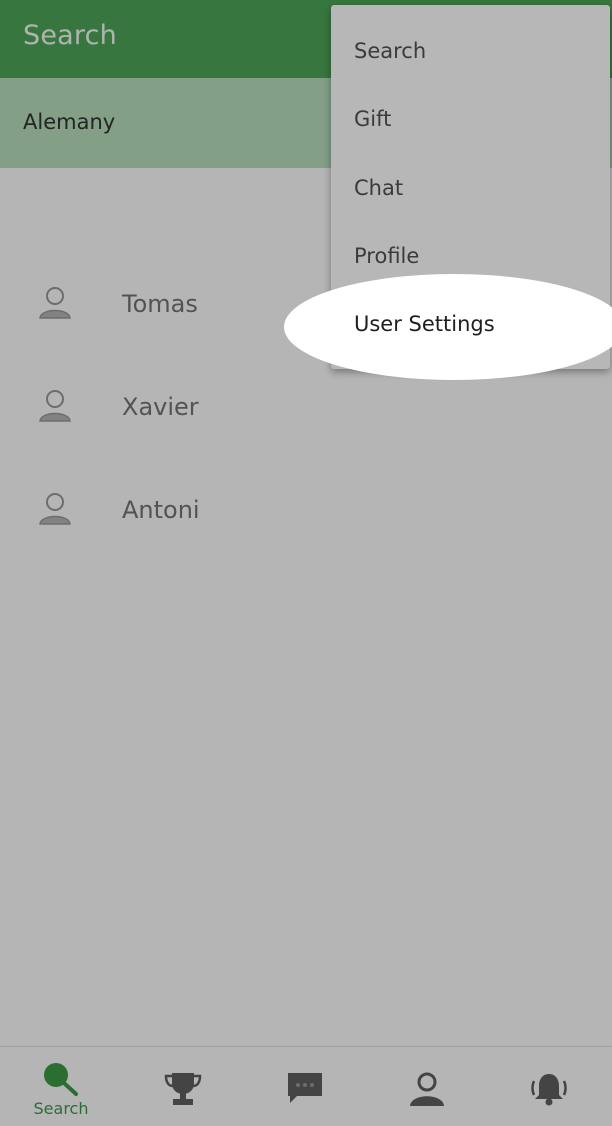  I want to click on menu-item-label: Chat, so click(379, 188).